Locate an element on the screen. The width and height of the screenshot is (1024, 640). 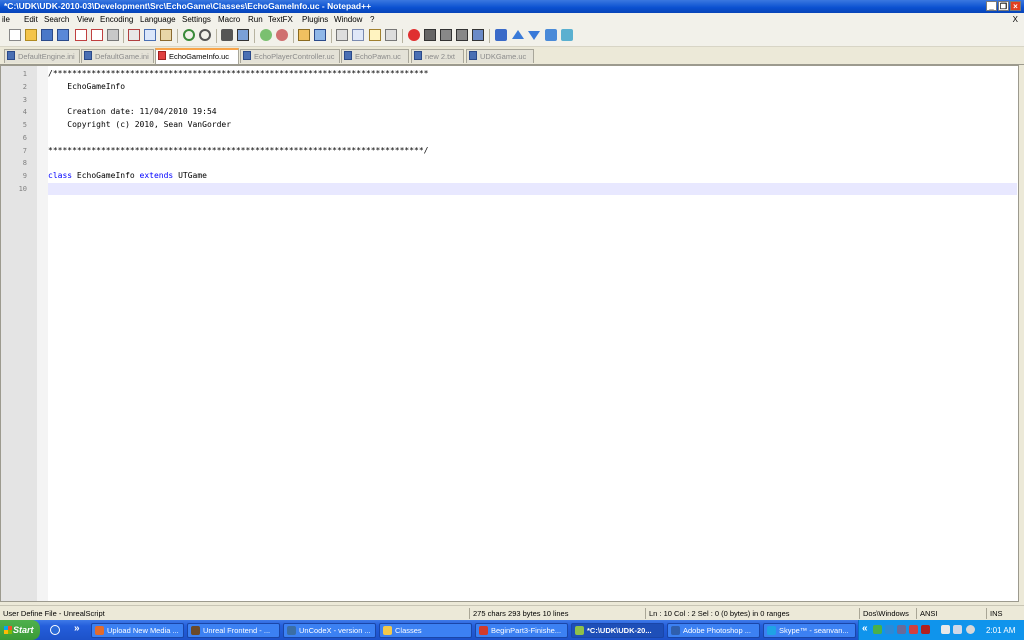
current-line-highlight is located at coordinates (532, 189).